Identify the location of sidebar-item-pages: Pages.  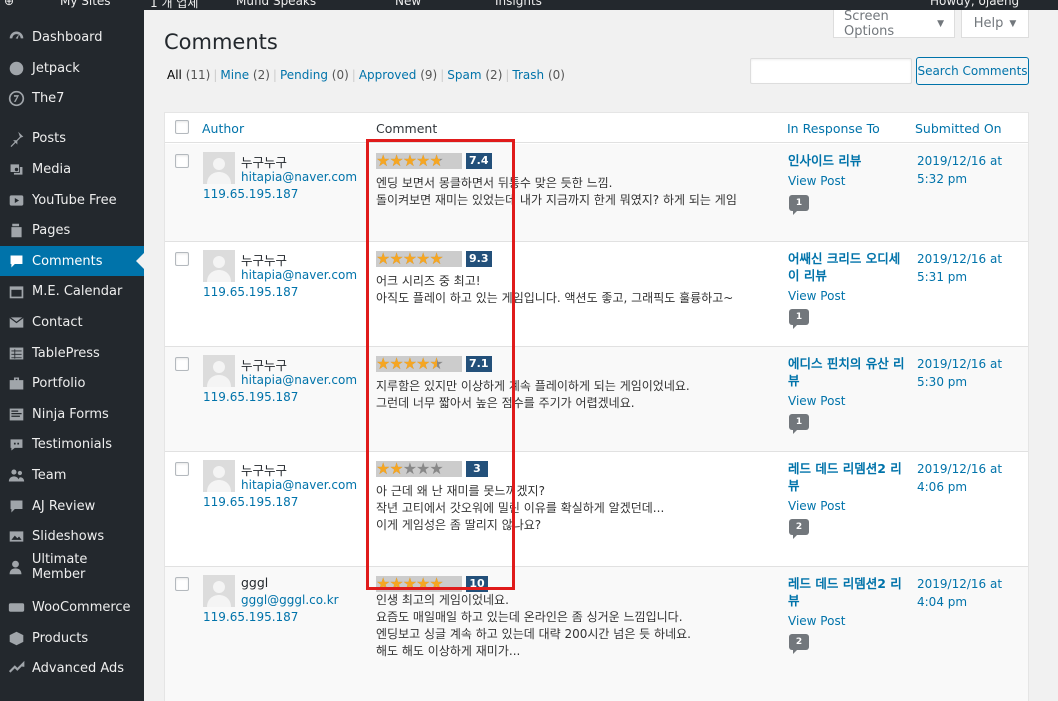
(72, 230).